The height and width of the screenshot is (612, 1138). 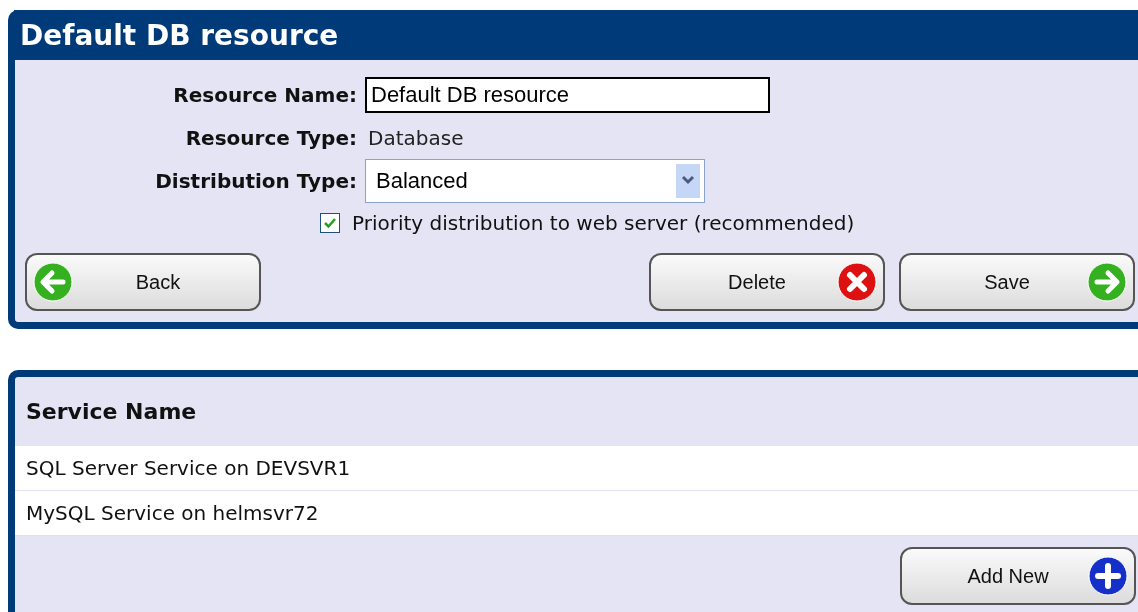 I want to click on back-button: Back, so click(x=143, y=282).